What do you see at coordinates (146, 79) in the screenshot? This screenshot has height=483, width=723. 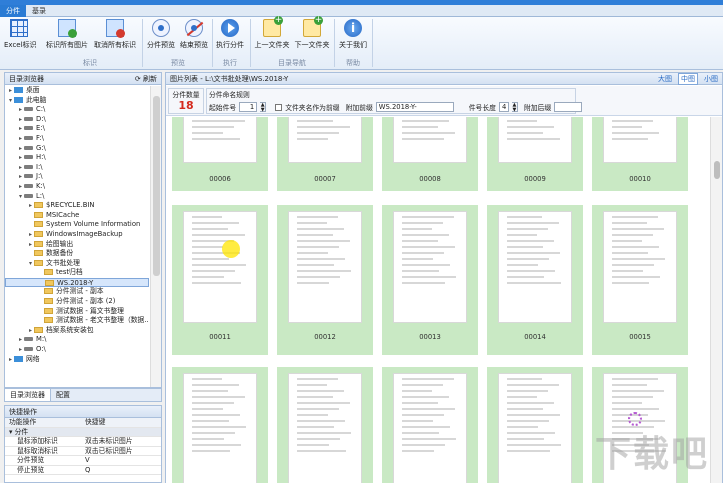 I see `refresh-button: ⟳ 刷新` at bounding box center [146, 79].